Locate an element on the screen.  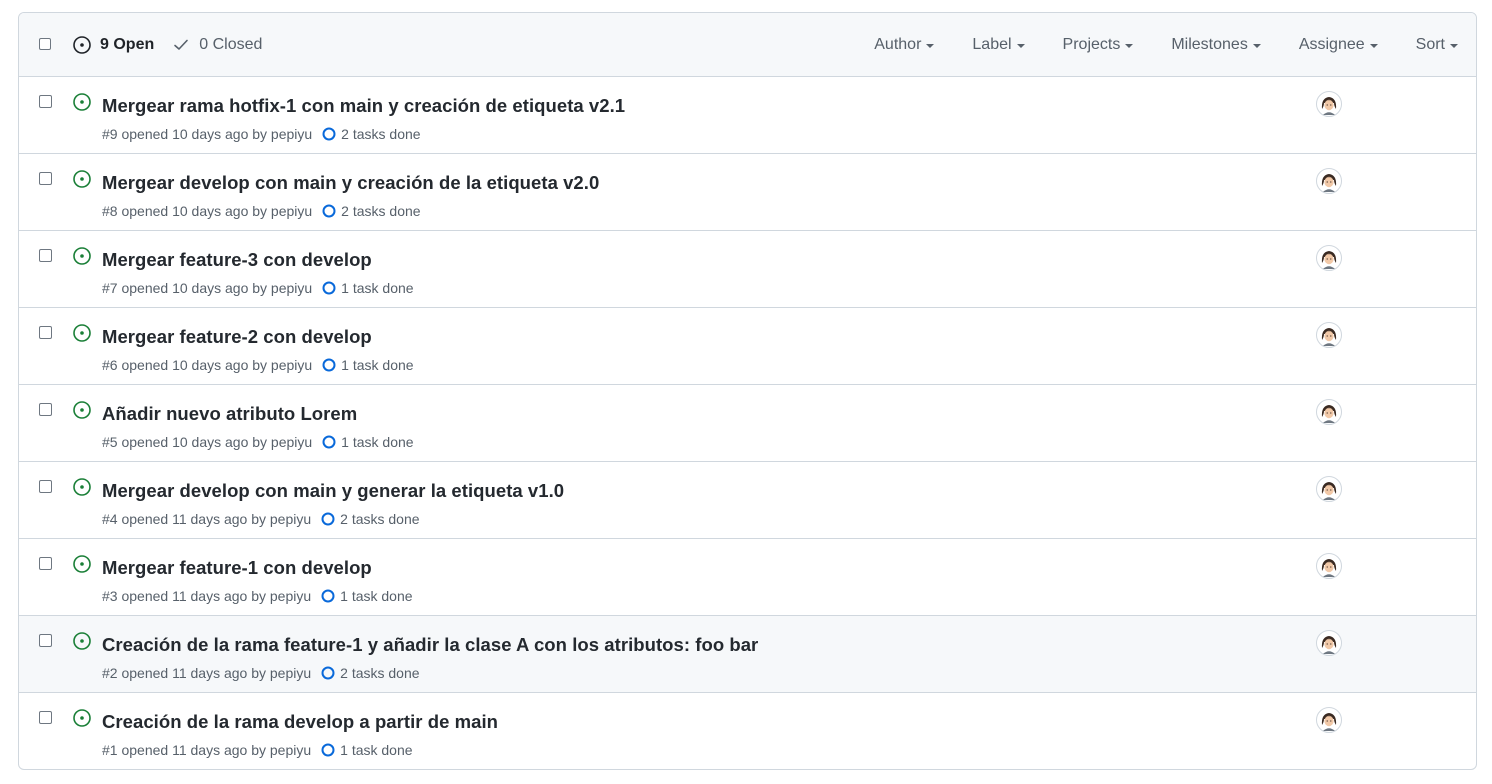
author-filter: Author is located at coordinates (904, 45).